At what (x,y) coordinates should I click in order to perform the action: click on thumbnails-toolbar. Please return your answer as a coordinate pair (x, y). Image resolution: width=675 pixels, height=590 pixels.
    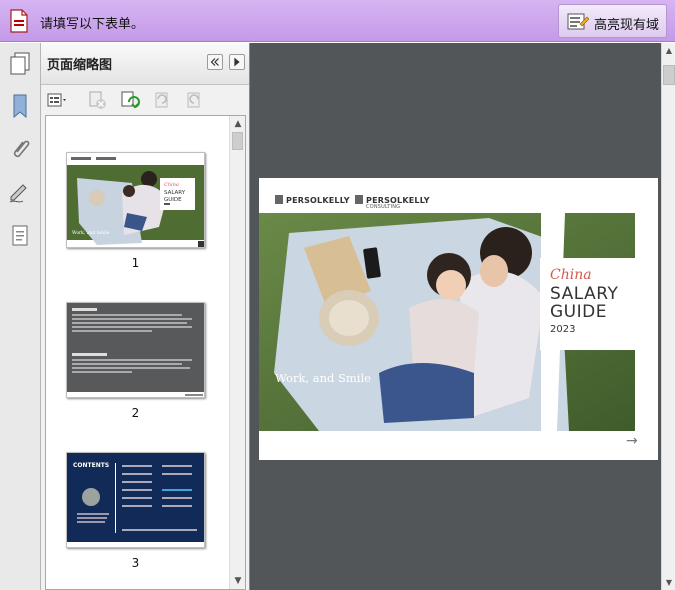
    Looking at the image, I should click on (145, 100).